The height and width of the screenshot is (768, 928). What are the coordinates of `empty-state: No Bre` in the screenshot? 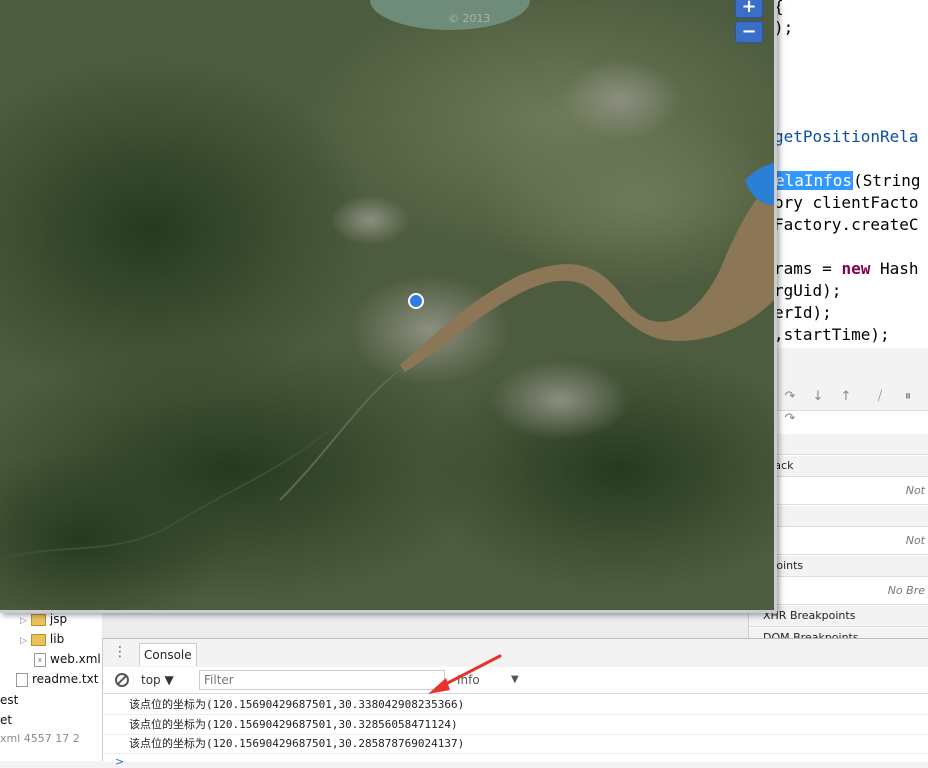 It's located at (906, 590).